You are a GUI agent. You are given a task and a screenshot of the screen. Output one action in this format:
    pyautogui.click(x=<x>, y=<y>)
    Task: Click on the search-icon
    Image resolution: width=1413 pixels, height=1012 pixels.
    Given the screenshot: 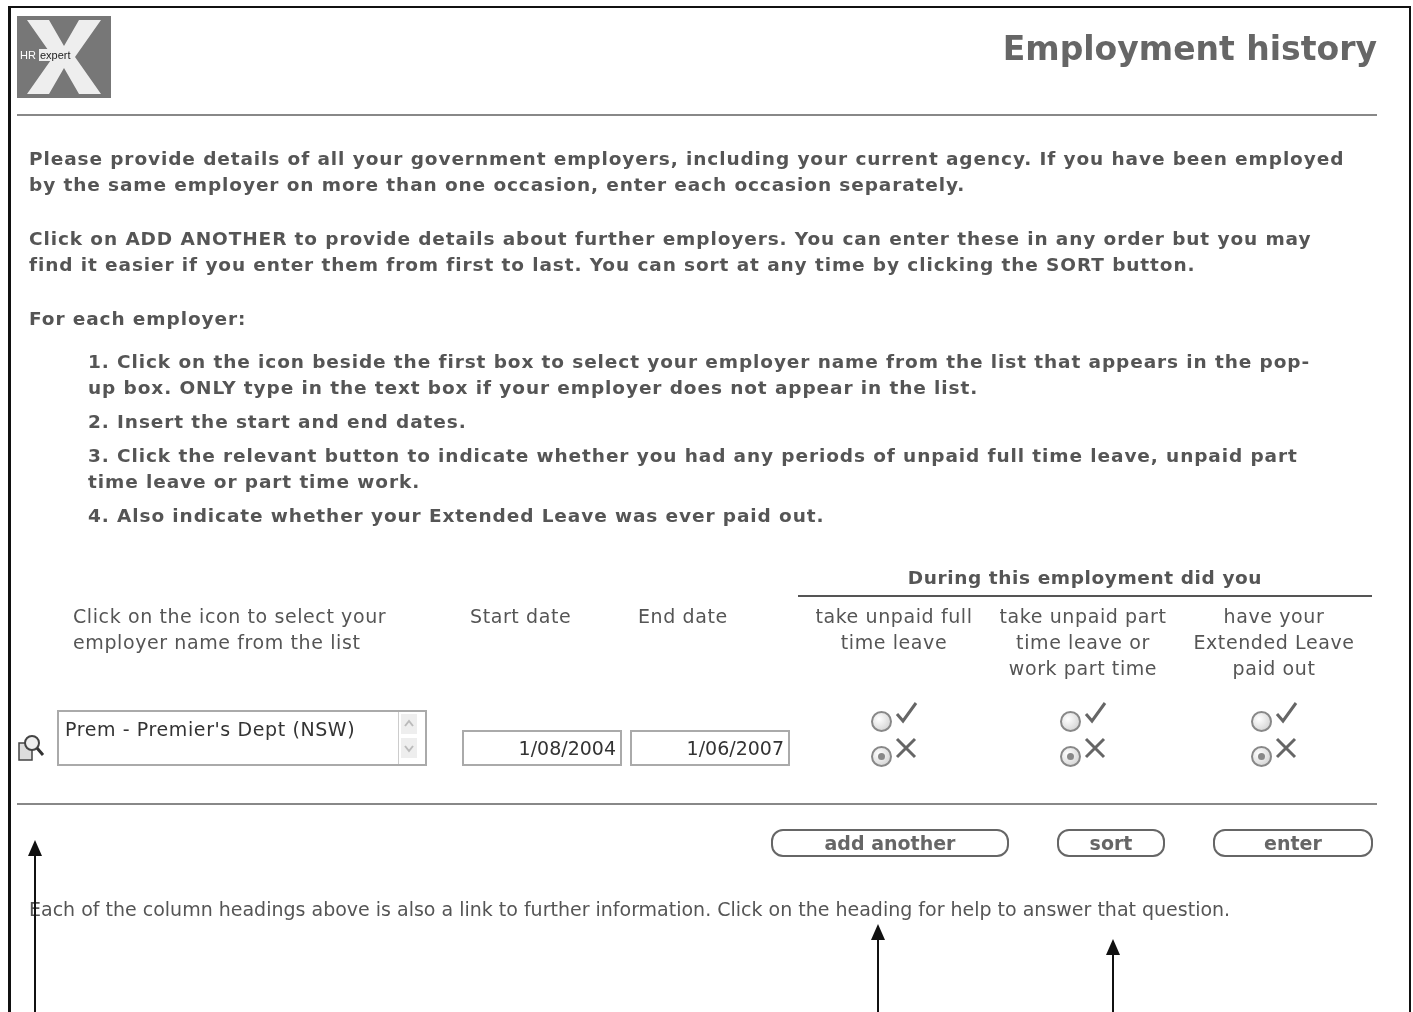 What is the action you would take?
    pyautogui.click(x=31, y=748)
    